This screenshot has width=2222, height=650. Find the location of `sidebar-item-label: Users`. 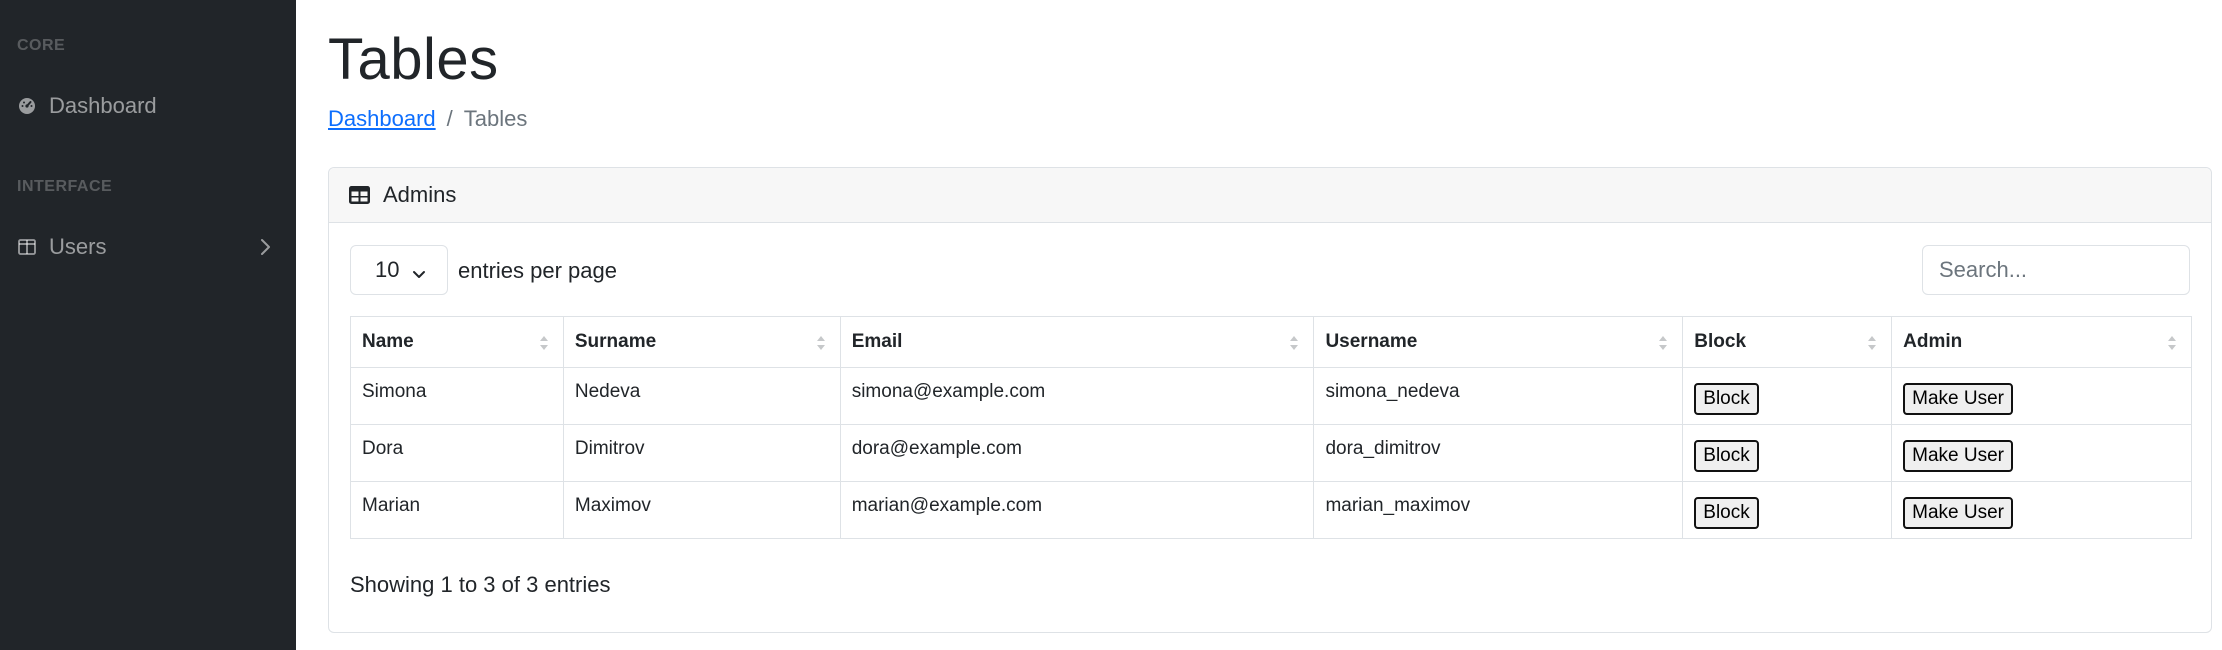

sidebar-item-label: Users is located at coordinates (78, 246).